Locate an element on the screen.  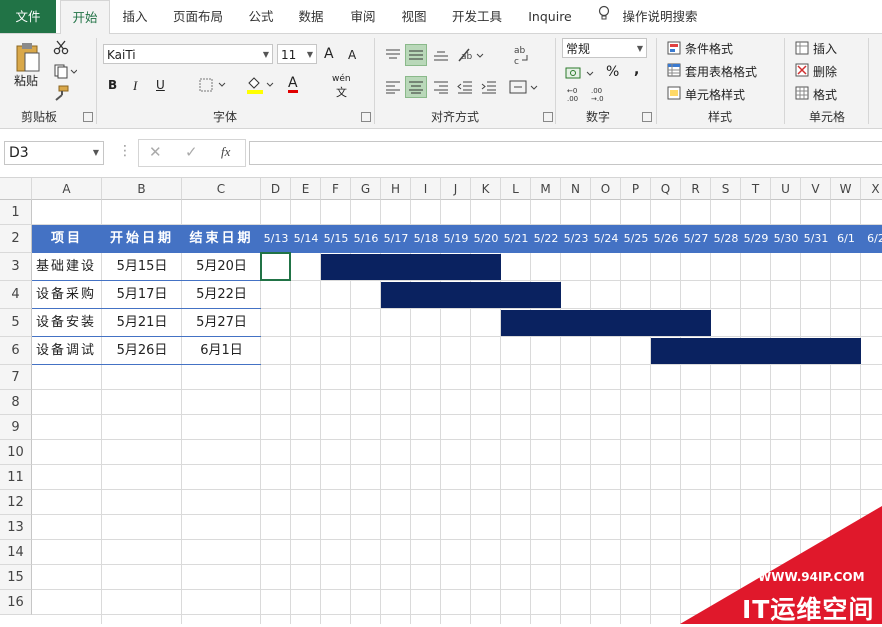
column-header-u: U is located at coordinates (786, 189).